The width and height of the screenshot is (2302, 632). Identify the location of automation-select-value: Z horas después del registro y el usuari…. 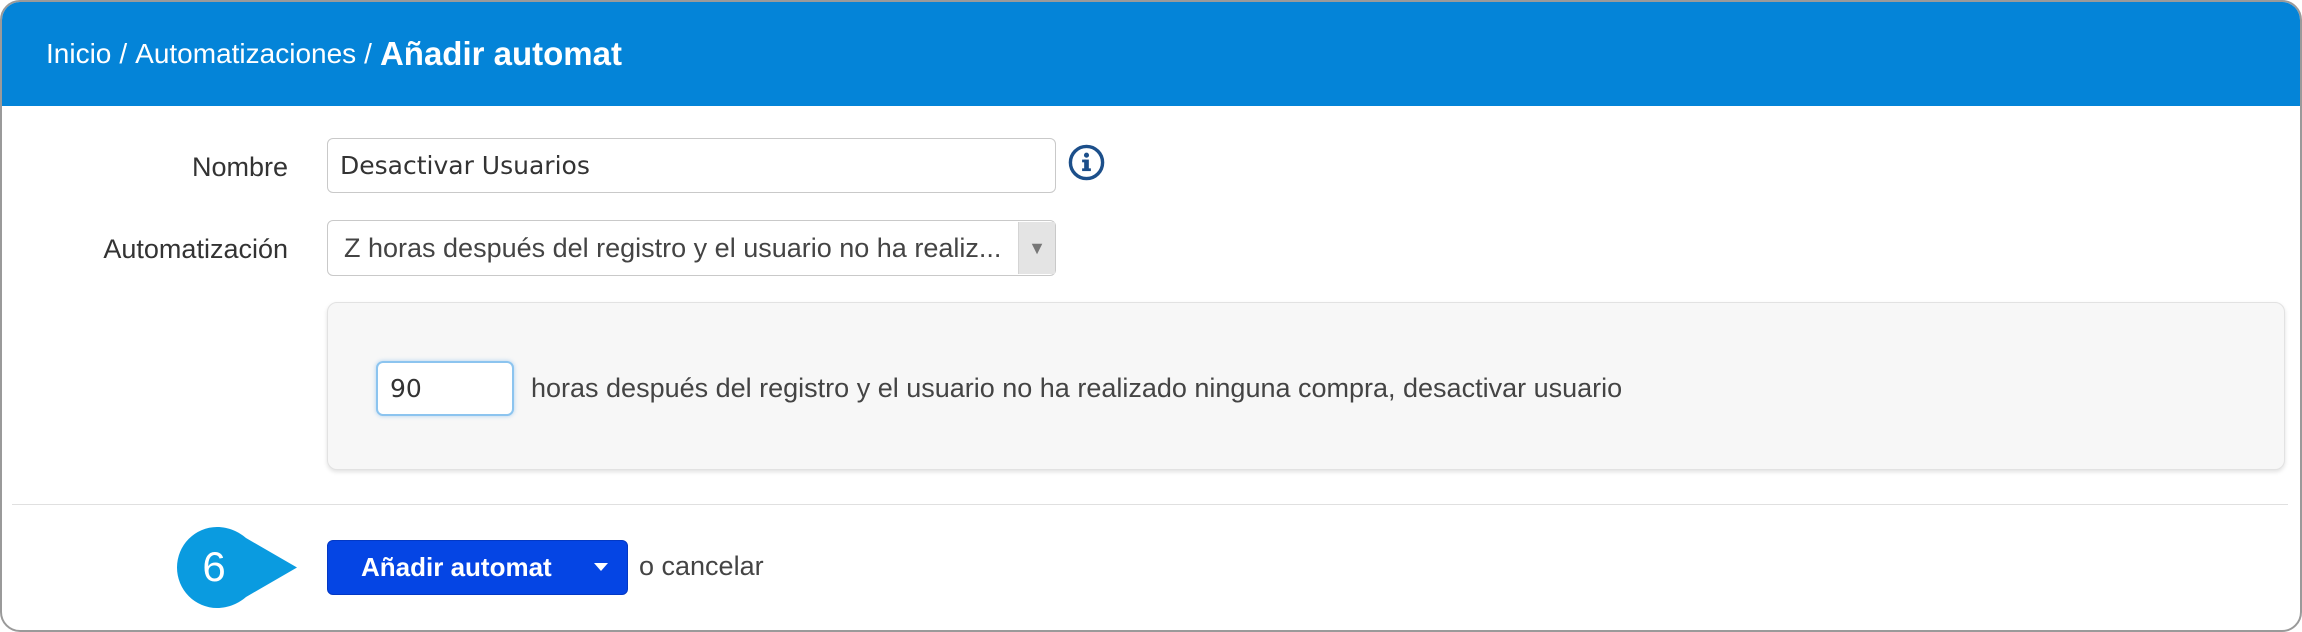
(673, 247).